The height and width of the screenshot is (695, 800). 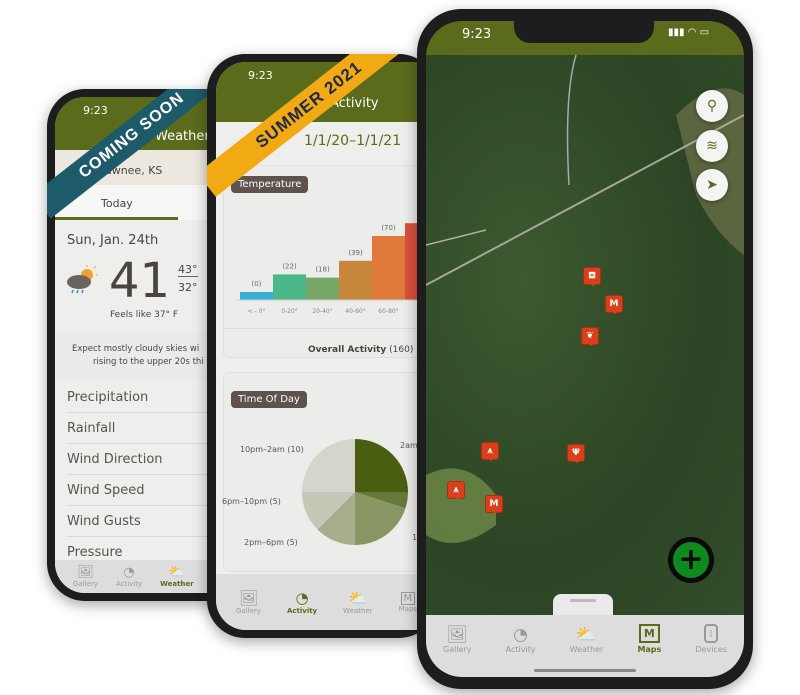 I want to click on notch, so click(x=584, y=32).